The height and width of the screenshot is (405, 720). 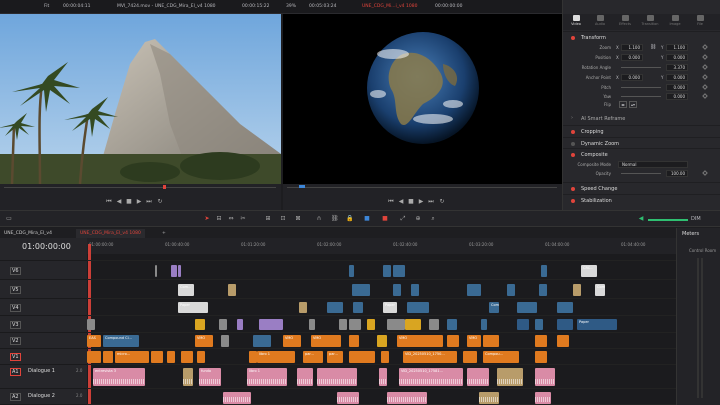 I want to click on pitch-field: 0.000, so click(x=677, y=87).